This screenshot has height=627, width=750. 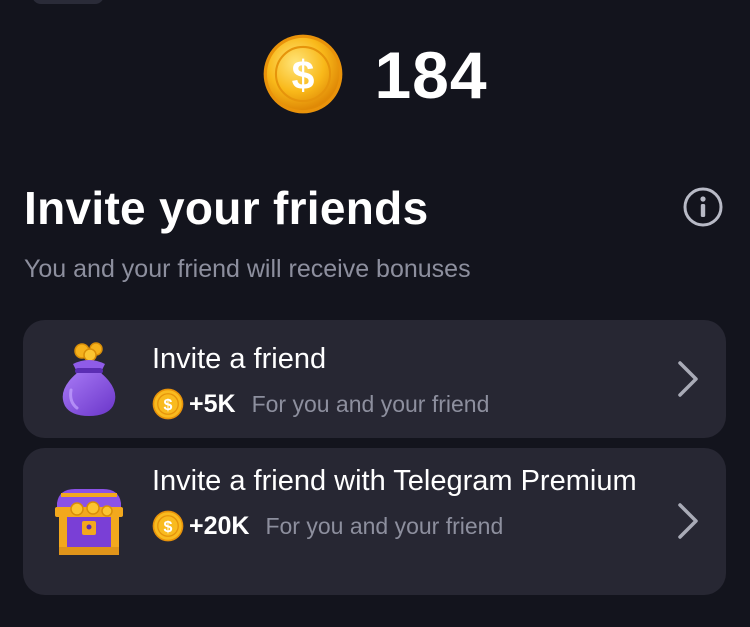 I want to click on balance-value: 184, so click(x=431, y=75).